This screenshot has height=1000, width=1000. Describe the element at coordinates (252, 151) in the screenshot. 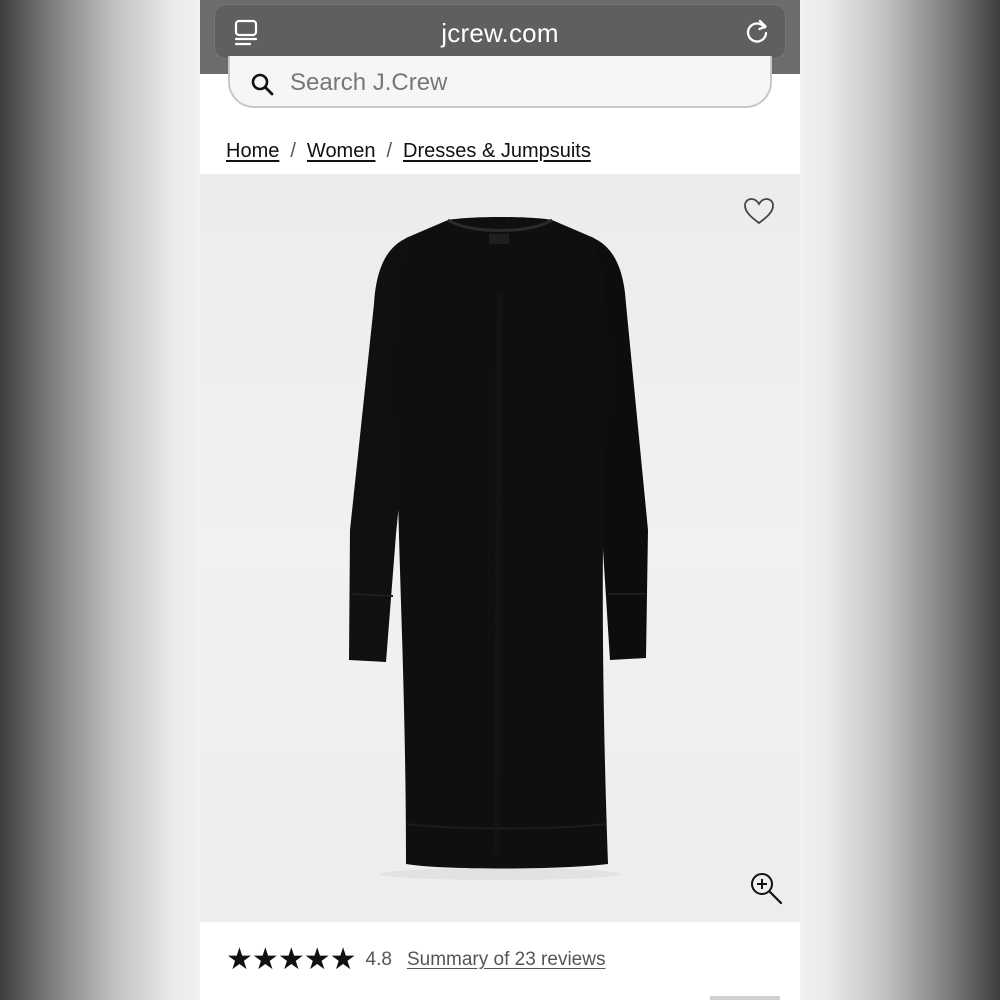

I see `breadcrumb-home: Home` at that location.